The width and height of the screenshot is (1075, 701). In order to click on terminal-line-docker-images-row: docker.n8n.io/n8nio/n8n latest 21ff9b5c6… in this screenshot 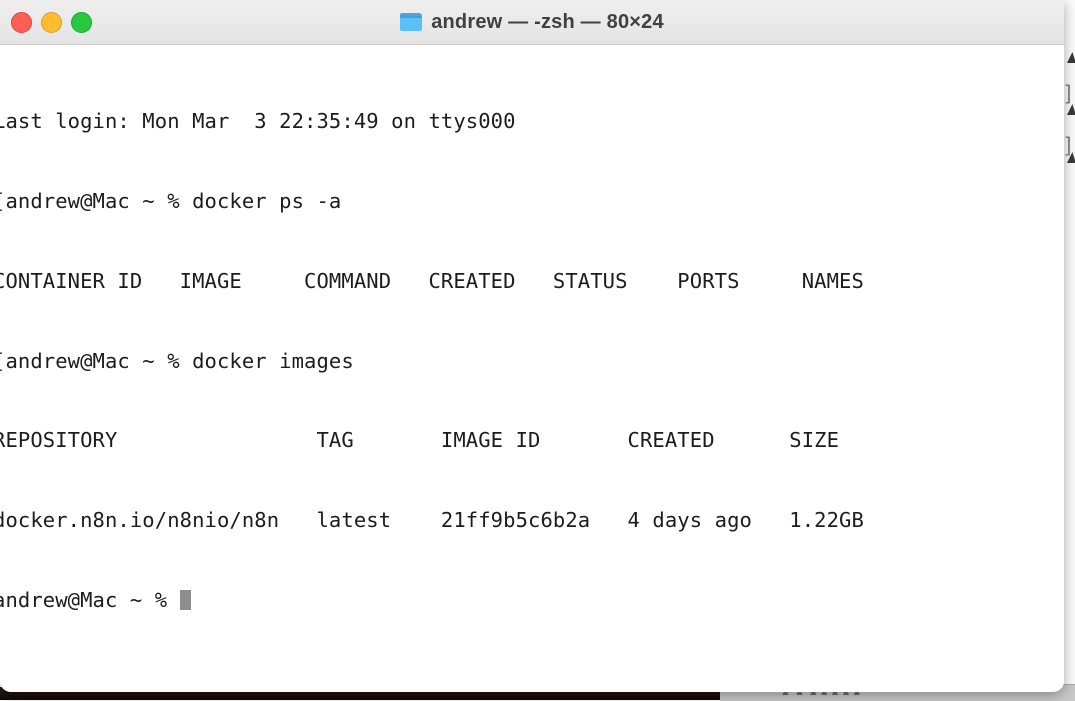, I will do `click(432, 520)`.